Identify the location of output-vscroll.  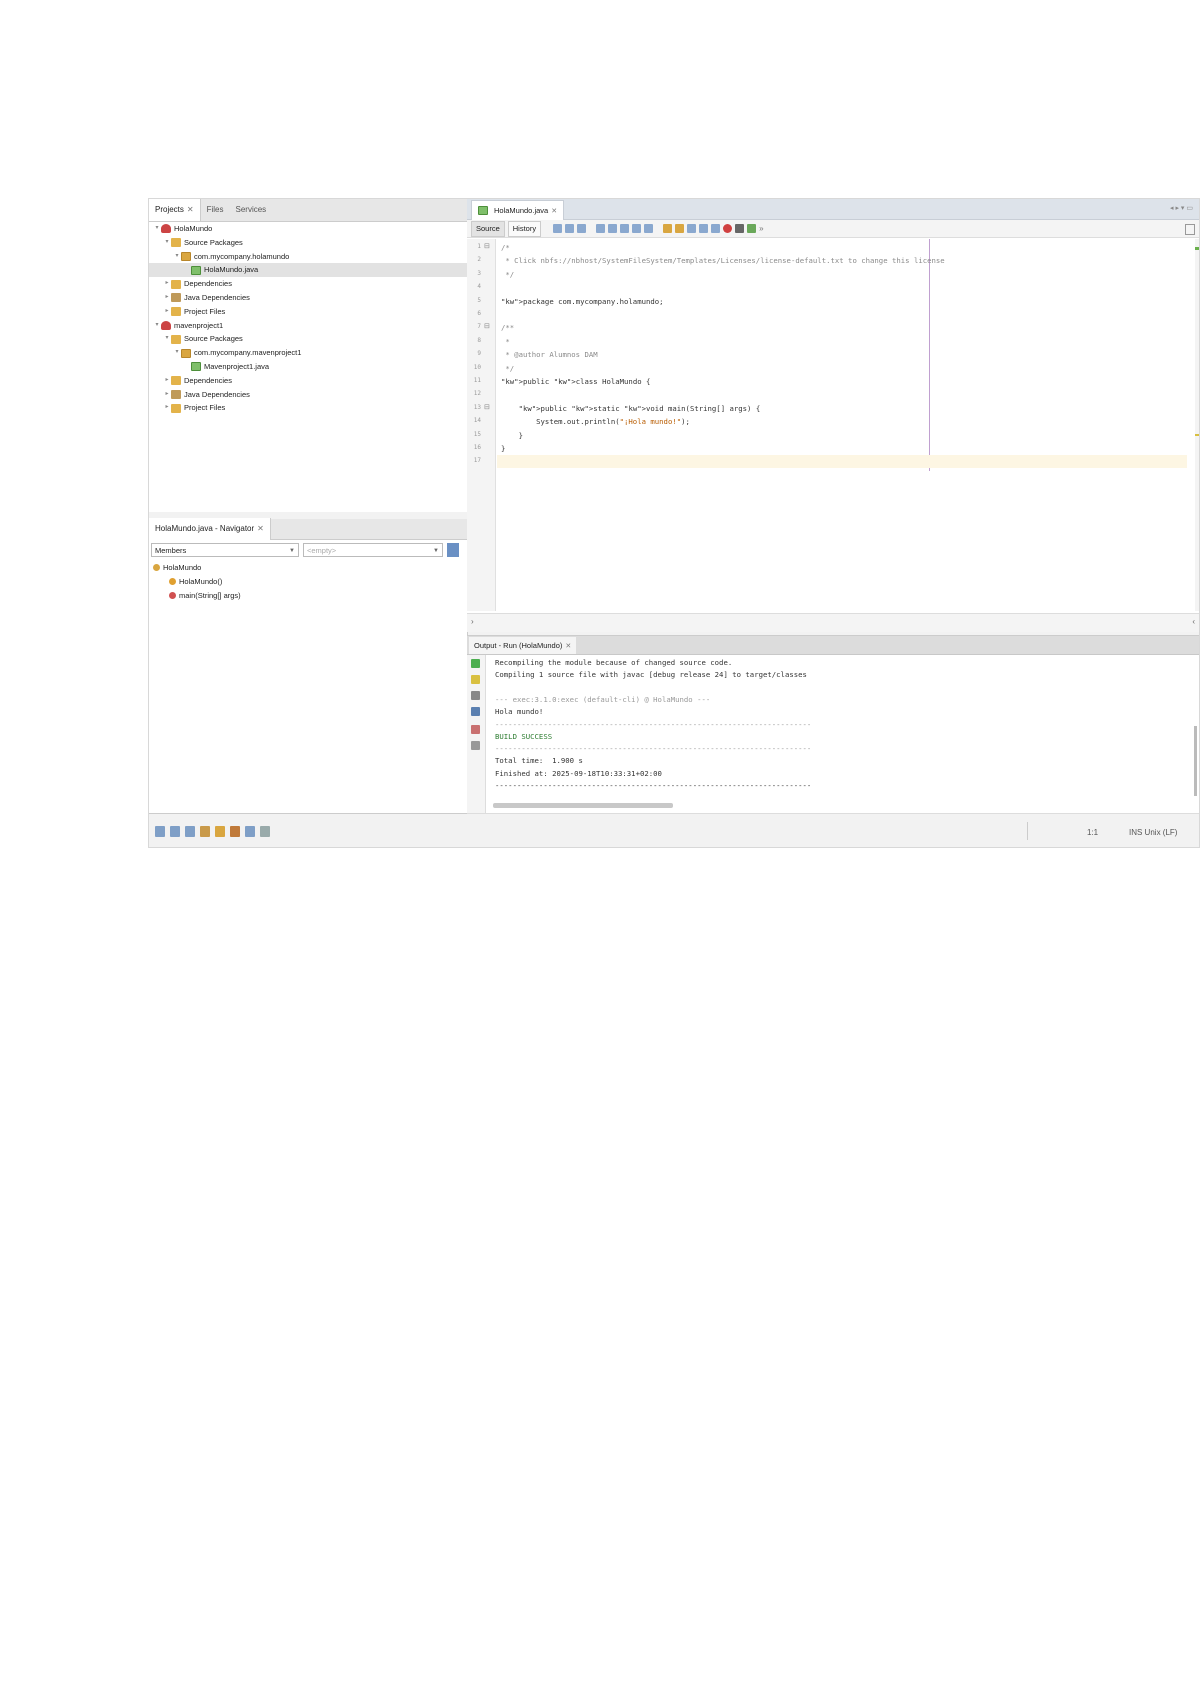
(1195, 761).